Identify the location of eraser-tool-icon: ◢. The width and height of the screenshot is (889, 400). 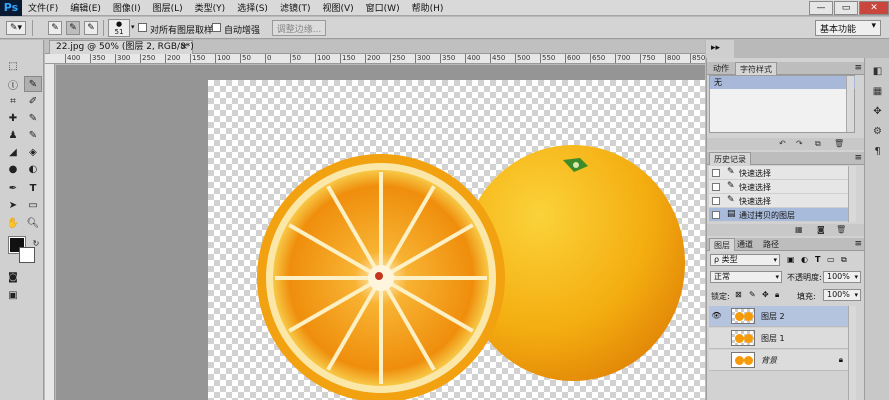
(13, 152).